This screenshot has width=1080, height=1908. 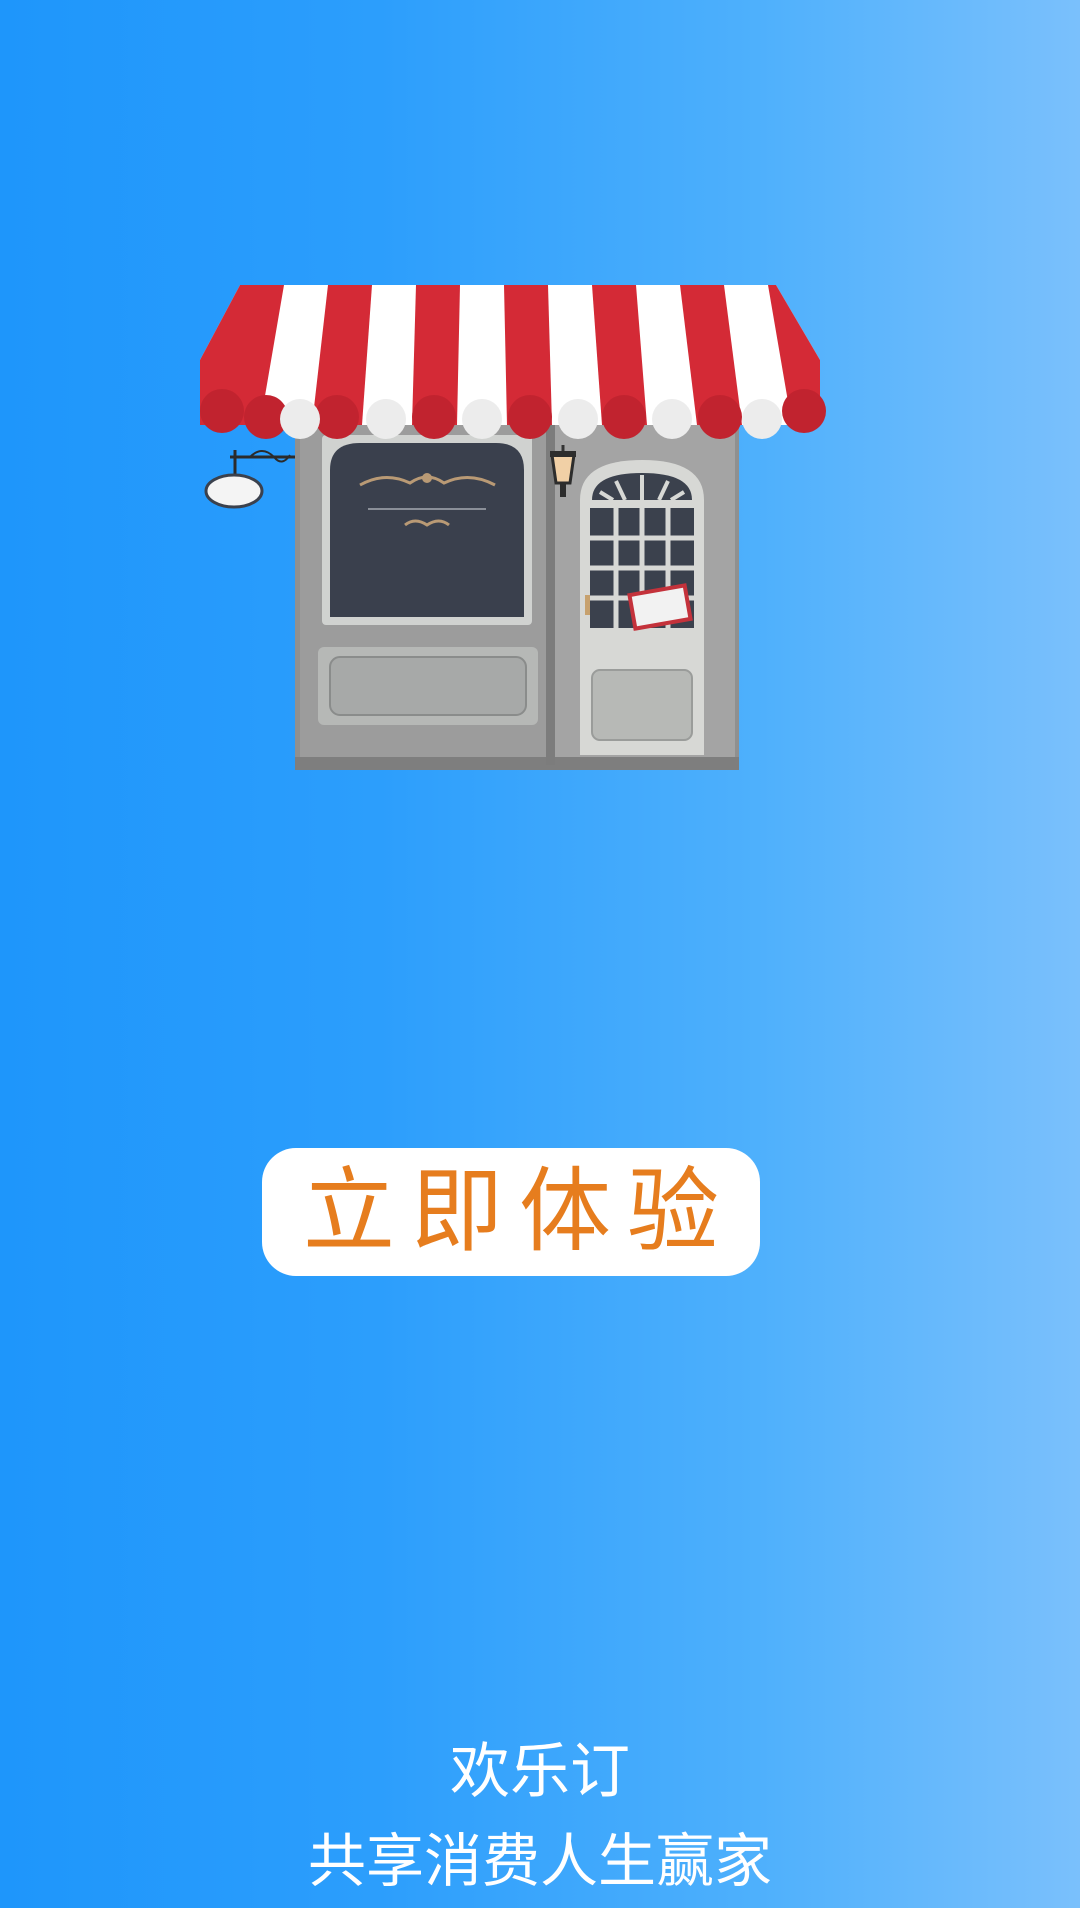 I want to click on app-slogan: 共享消费人生赢家, so click(x=539, y=1861).